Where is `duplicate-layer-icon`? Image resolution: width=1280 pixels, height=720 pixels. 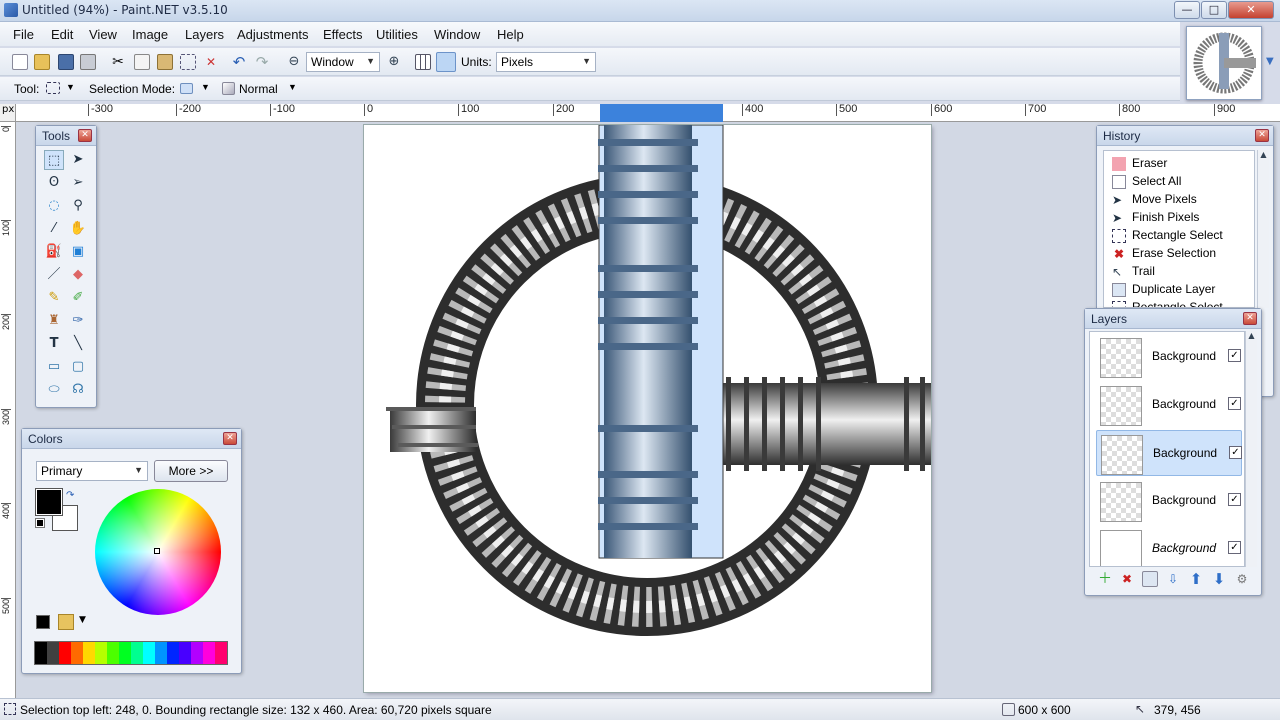 duplicate-layer-icon is located at coordinates (1150, 579).